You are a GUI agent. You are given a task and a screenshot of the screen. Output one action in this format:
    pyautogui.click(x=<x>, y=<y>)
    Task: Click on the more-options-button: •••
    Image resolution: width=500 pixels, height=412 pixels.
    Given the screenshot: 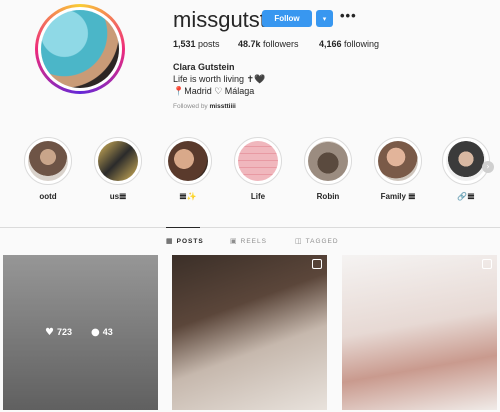 What is the action you would take?
    pyautogui.click(x=348, y=15)
    